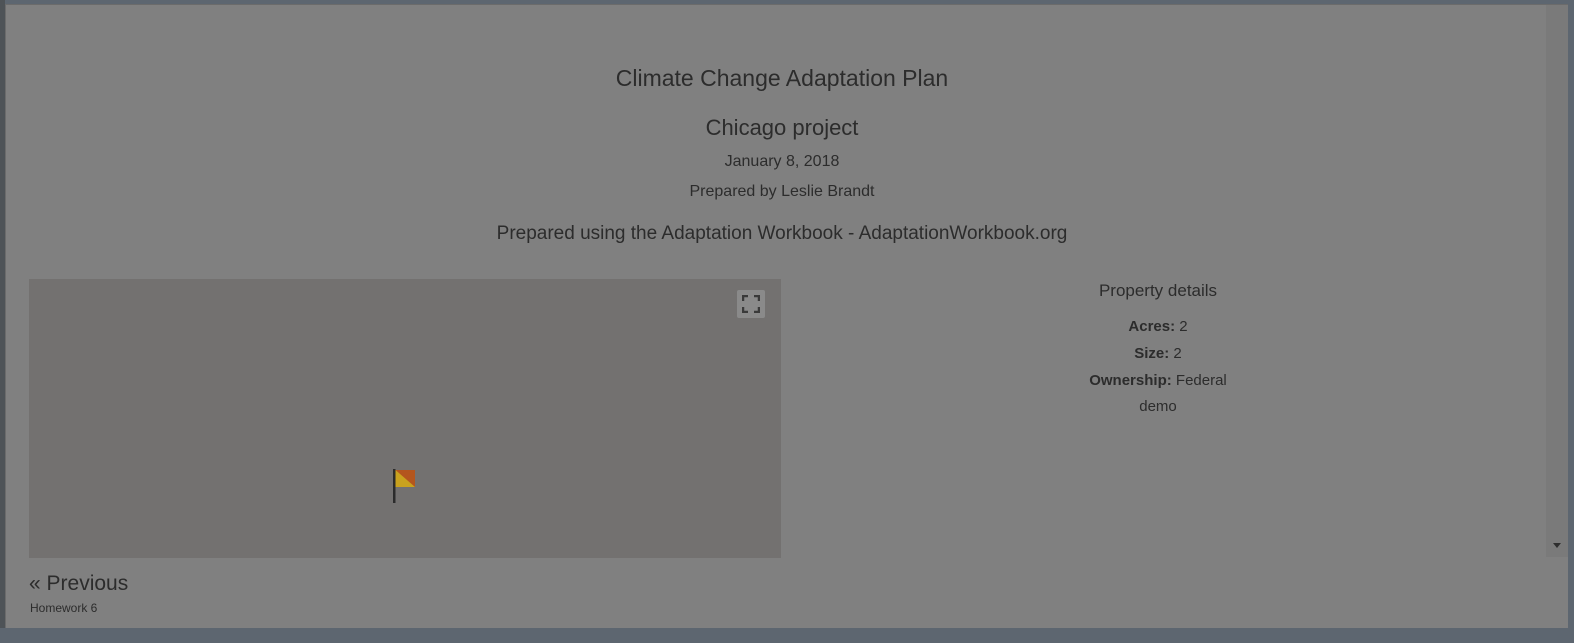 The image size is (1574, 643). What do you see at coordinates (1201, 380) in the screenshot?
I see `ownership-value: Federal` at bounding box center [1201, 380].